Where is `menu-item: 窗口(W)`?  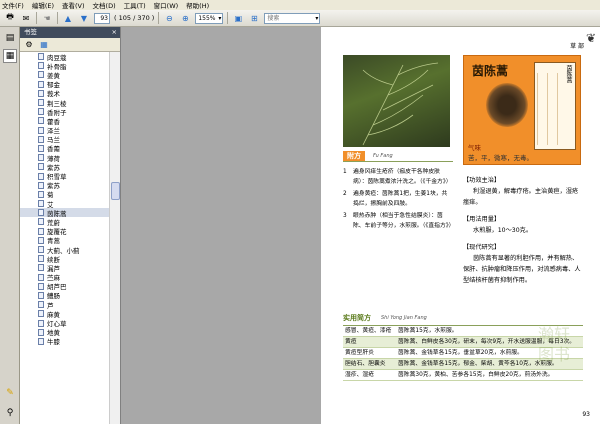
menu-item: 窗口(W) is located at coordinates (166, 5).